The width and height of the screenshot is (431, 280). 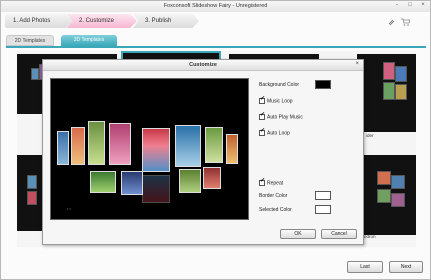 What do you see at coordinates (323, 84) in the screenshot?
I see `background-color-swatch` at bounding box center [323, 84].